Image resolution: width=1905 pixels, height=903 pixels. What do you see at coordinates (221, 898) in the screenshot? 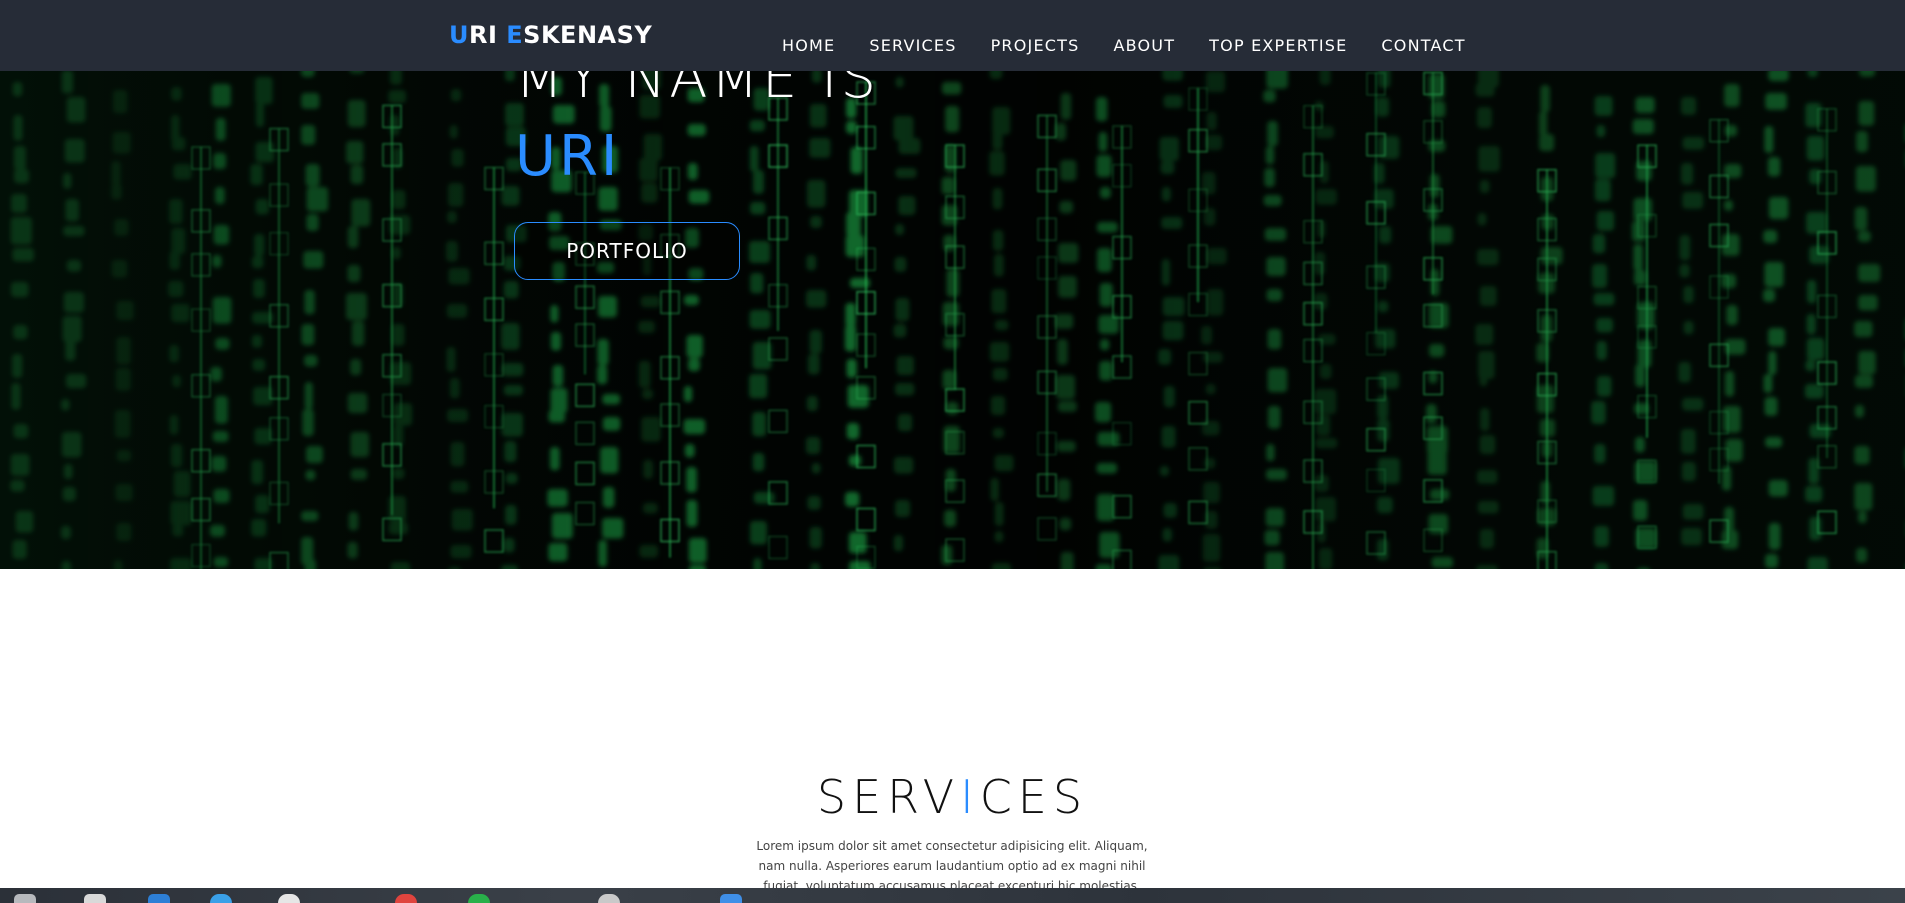
I see `browser-icon` at bounding box center [221, 898].